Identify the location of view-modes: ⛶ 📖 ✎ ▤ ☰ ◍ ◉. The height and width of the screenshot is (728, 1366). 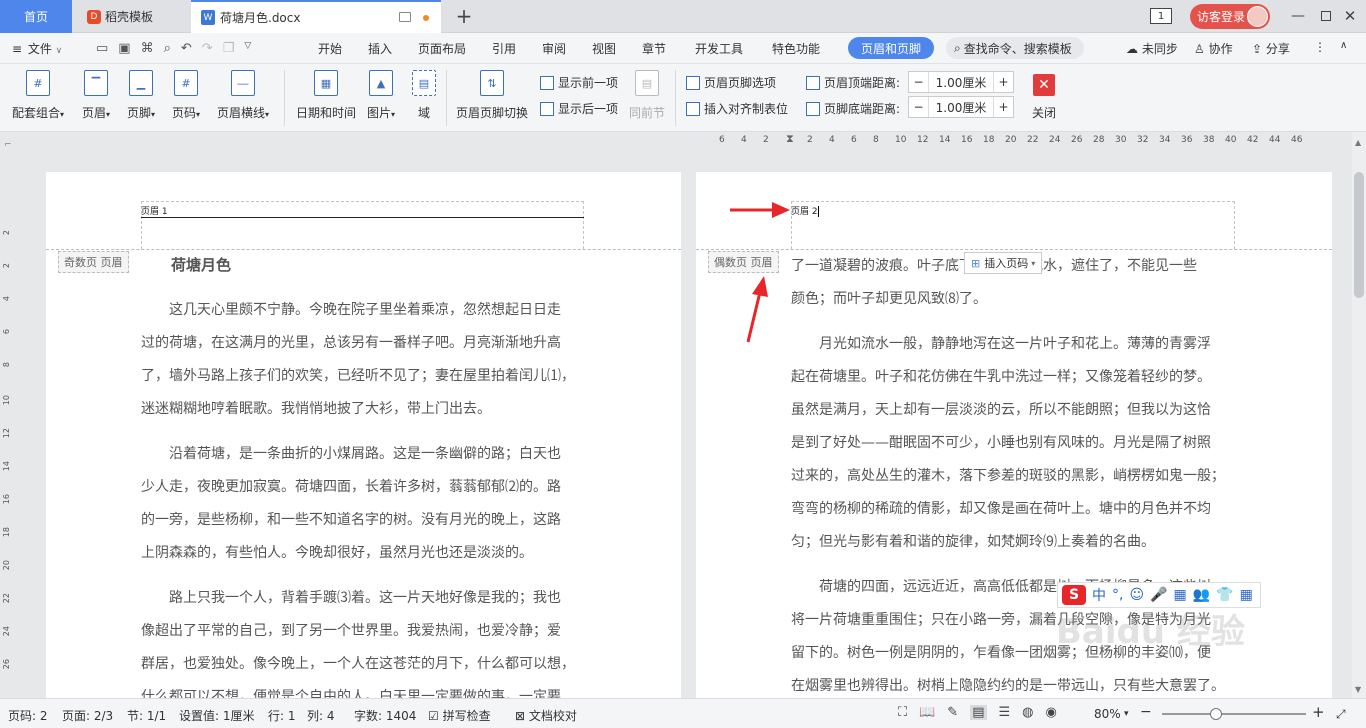
(977, 712).